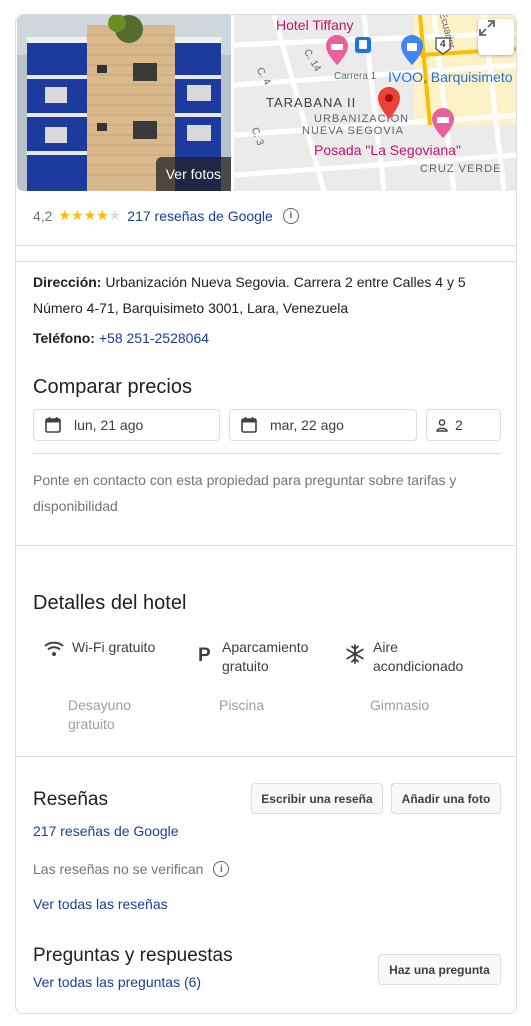  I want to click on star-rating: ★★★★★, so click(89, 215).